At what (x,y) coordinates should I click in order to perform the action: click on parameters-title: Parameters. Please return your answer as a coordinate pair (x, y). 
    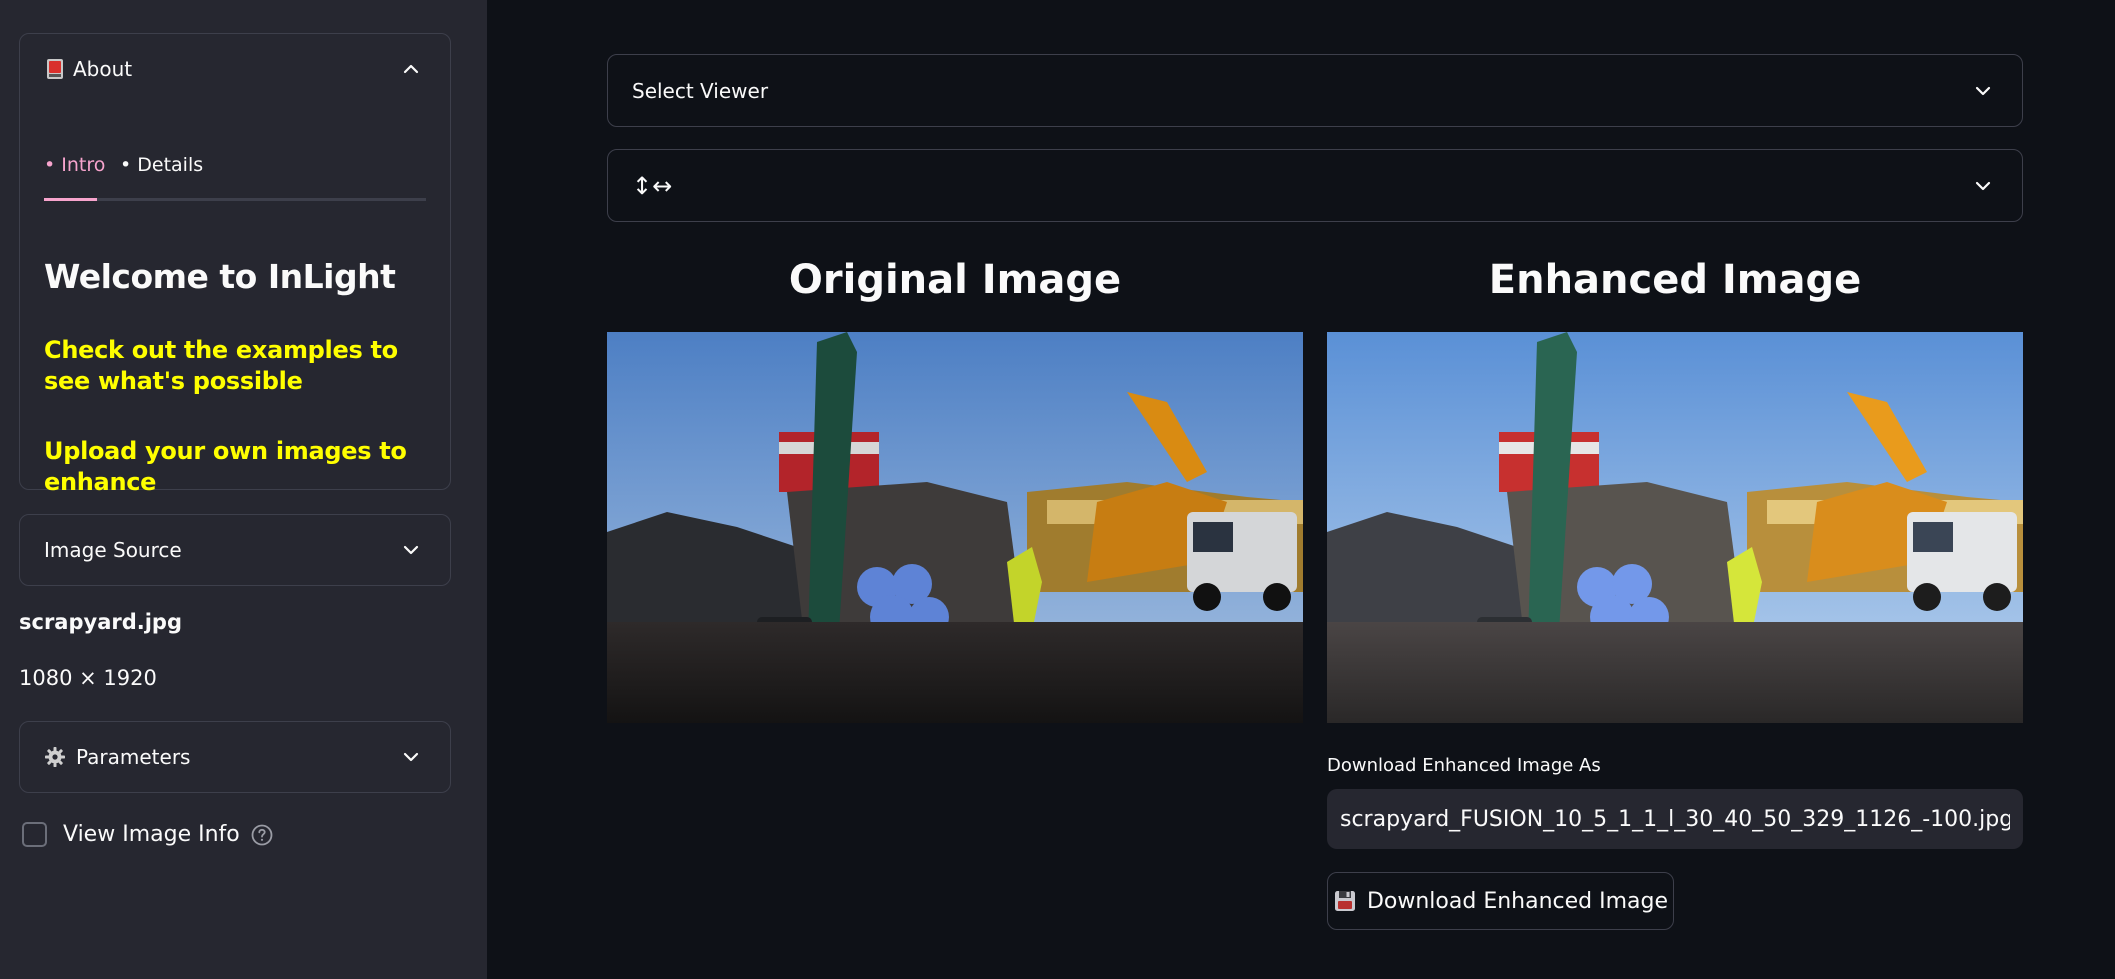
    Looking at the image, I should click on (133, 757).